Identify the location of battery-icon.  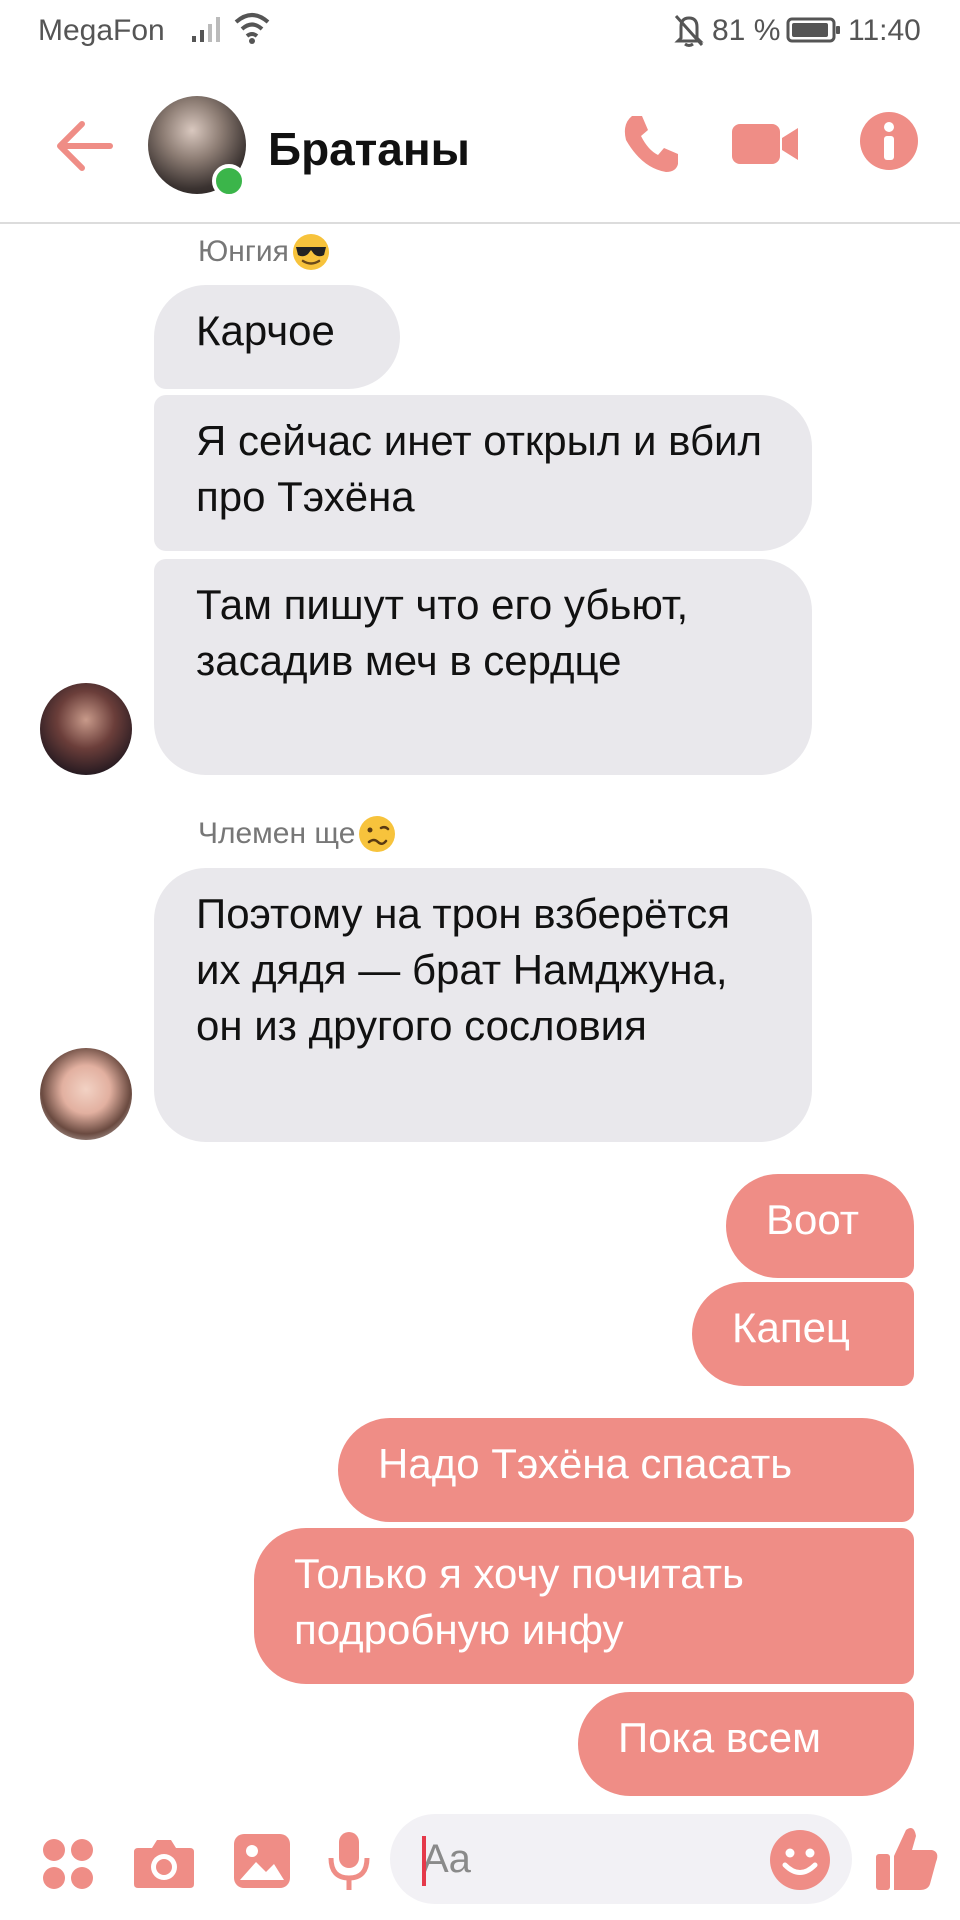
(813, 30).